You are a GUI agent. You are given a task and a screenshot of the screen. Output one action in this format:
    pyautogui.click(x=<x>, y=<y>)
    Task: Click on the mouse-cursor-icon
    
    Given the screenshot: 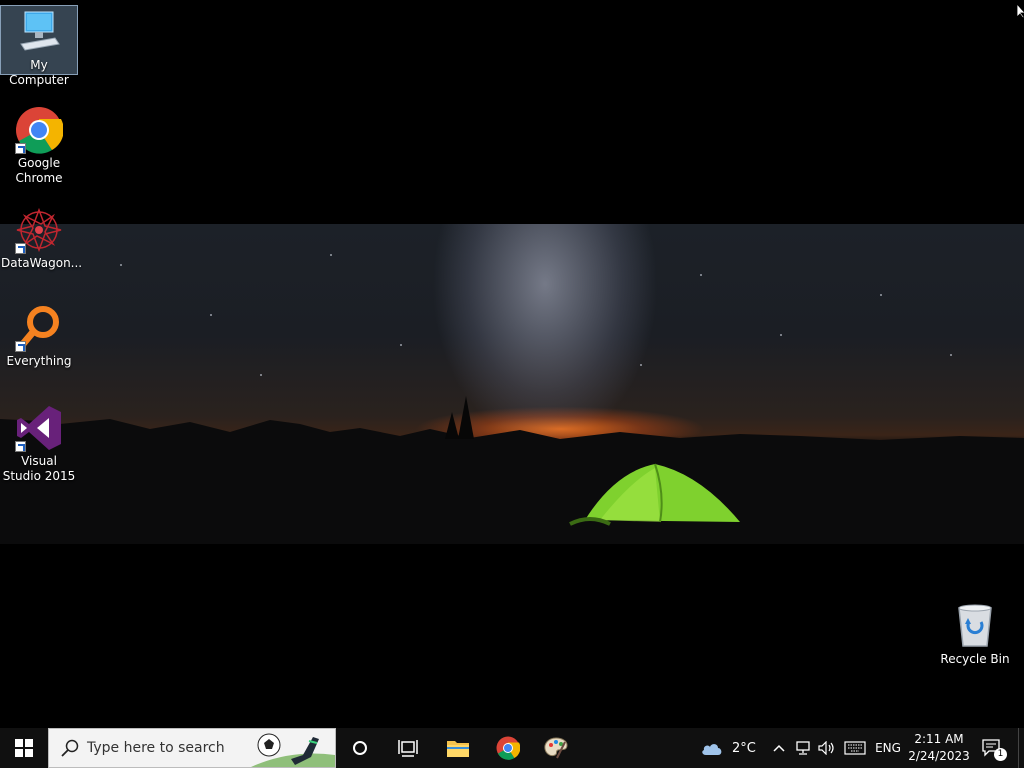 What is the action you would take?
    pyautogui.click(x=1020, y=11)
    